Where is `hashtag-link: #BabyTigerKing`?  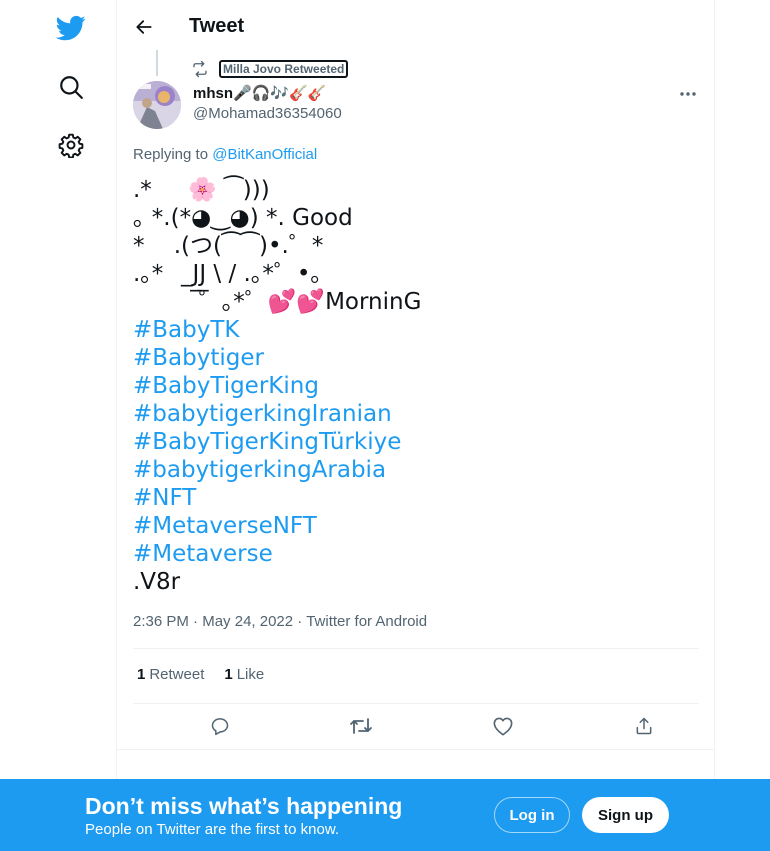 hashtag-link: #BabyTigerKing is located at coordinates (418, 386).